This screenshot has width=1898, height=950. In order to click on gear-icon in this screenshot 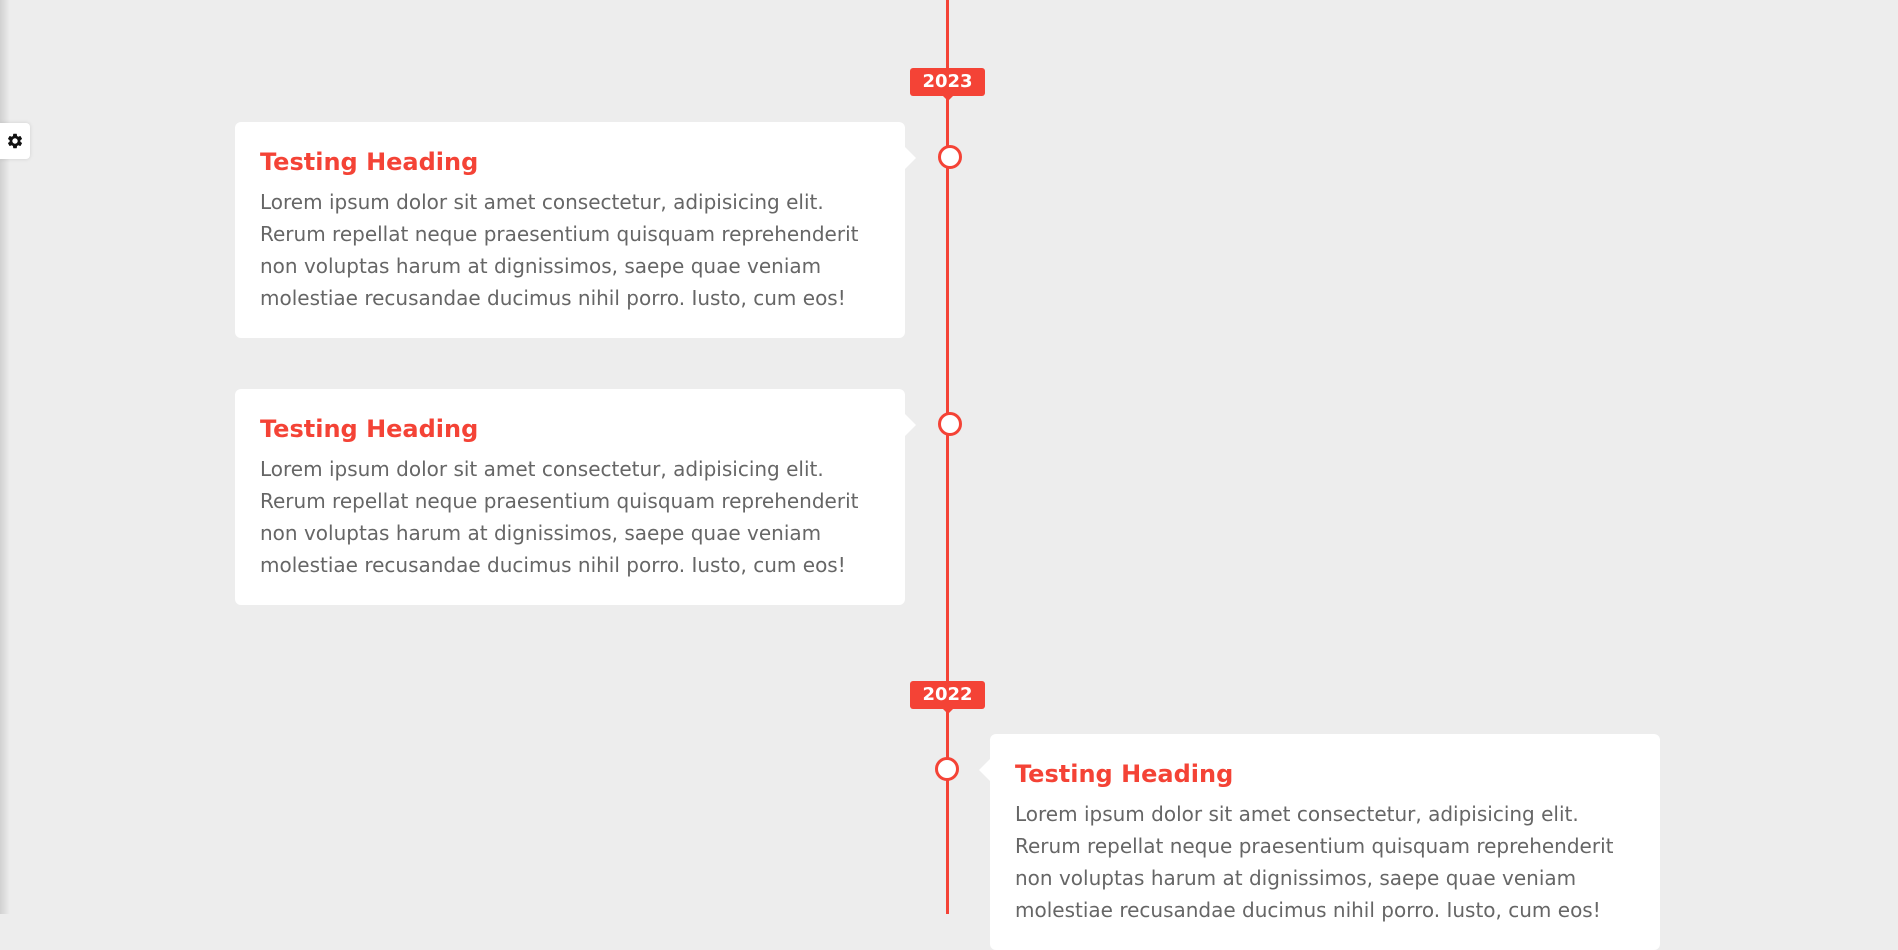, I will do `click(15, 141)`.